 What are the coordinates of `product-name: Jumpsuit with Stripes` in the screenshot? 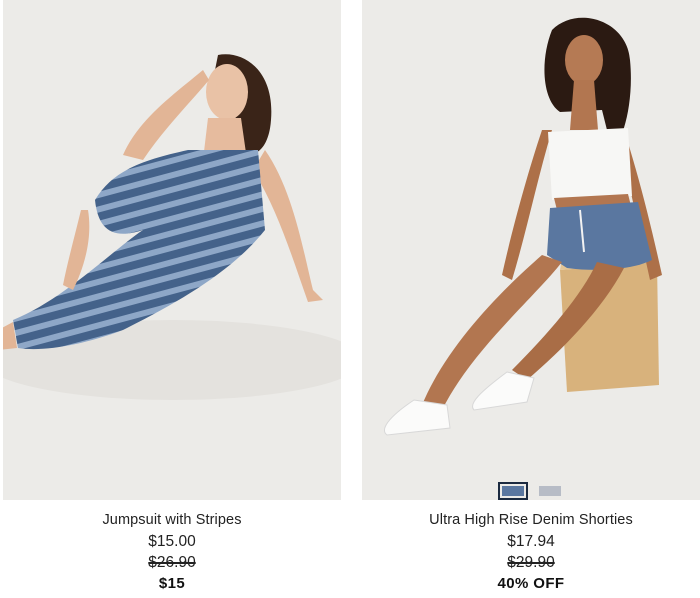 It's located at (172, 520).